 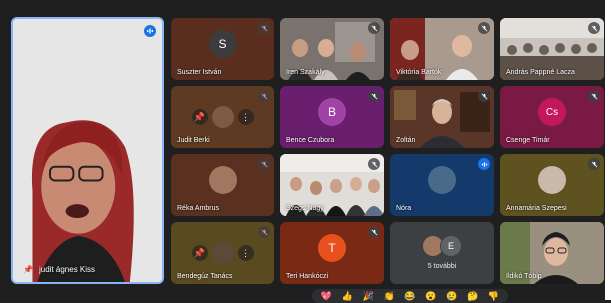 I want to click on avatar: T, so click(x=332, y=248).